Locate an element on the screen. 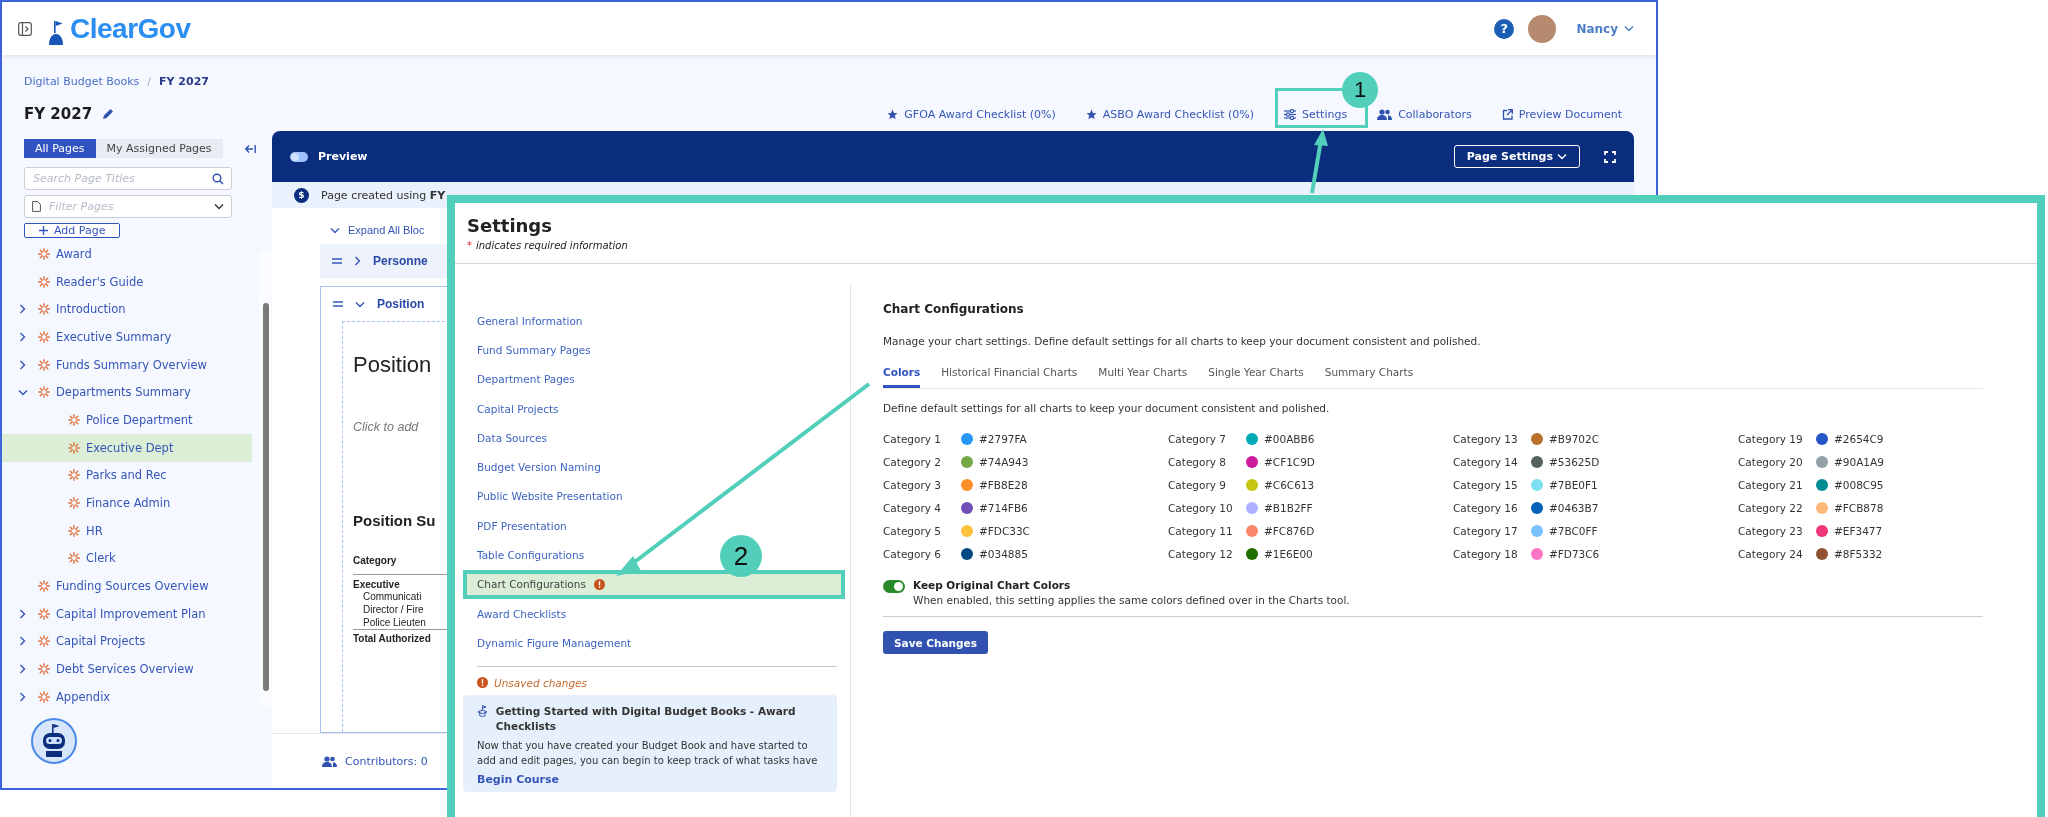 The width and height of the screenshot is (2048, 817). tree-item: Award is located at coordinates (127, 254).